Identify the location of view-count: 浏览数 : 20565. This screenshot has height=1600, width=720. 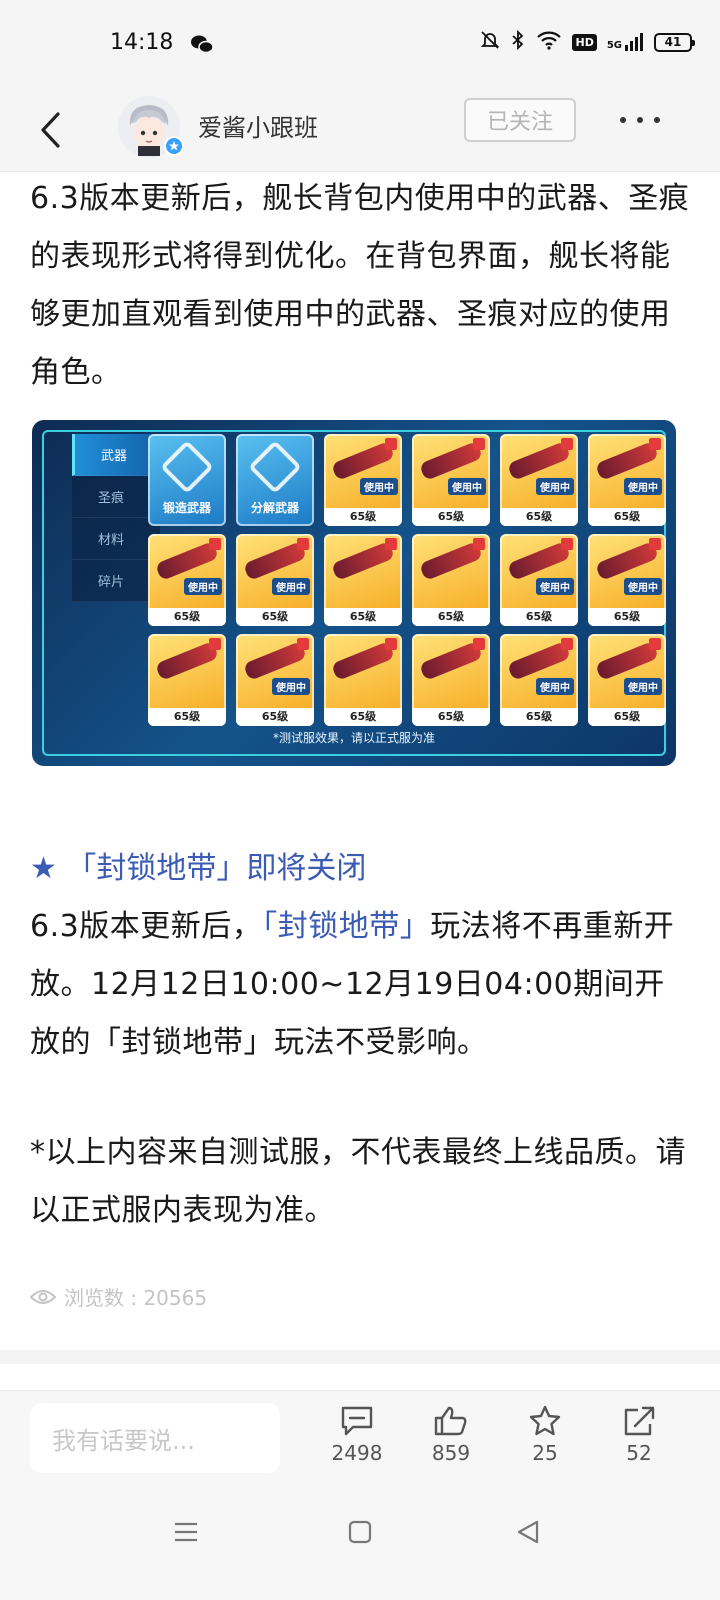
(118, 1296).